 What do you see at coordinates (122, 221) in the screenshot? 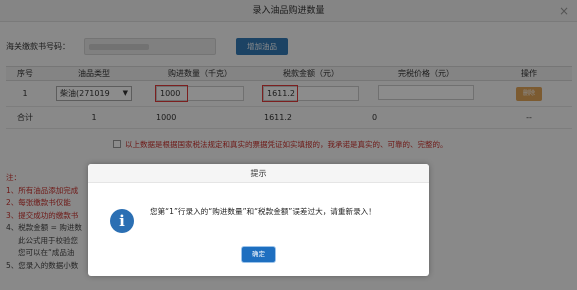
I see `info-icon: i` at bounding box center [122, 221].